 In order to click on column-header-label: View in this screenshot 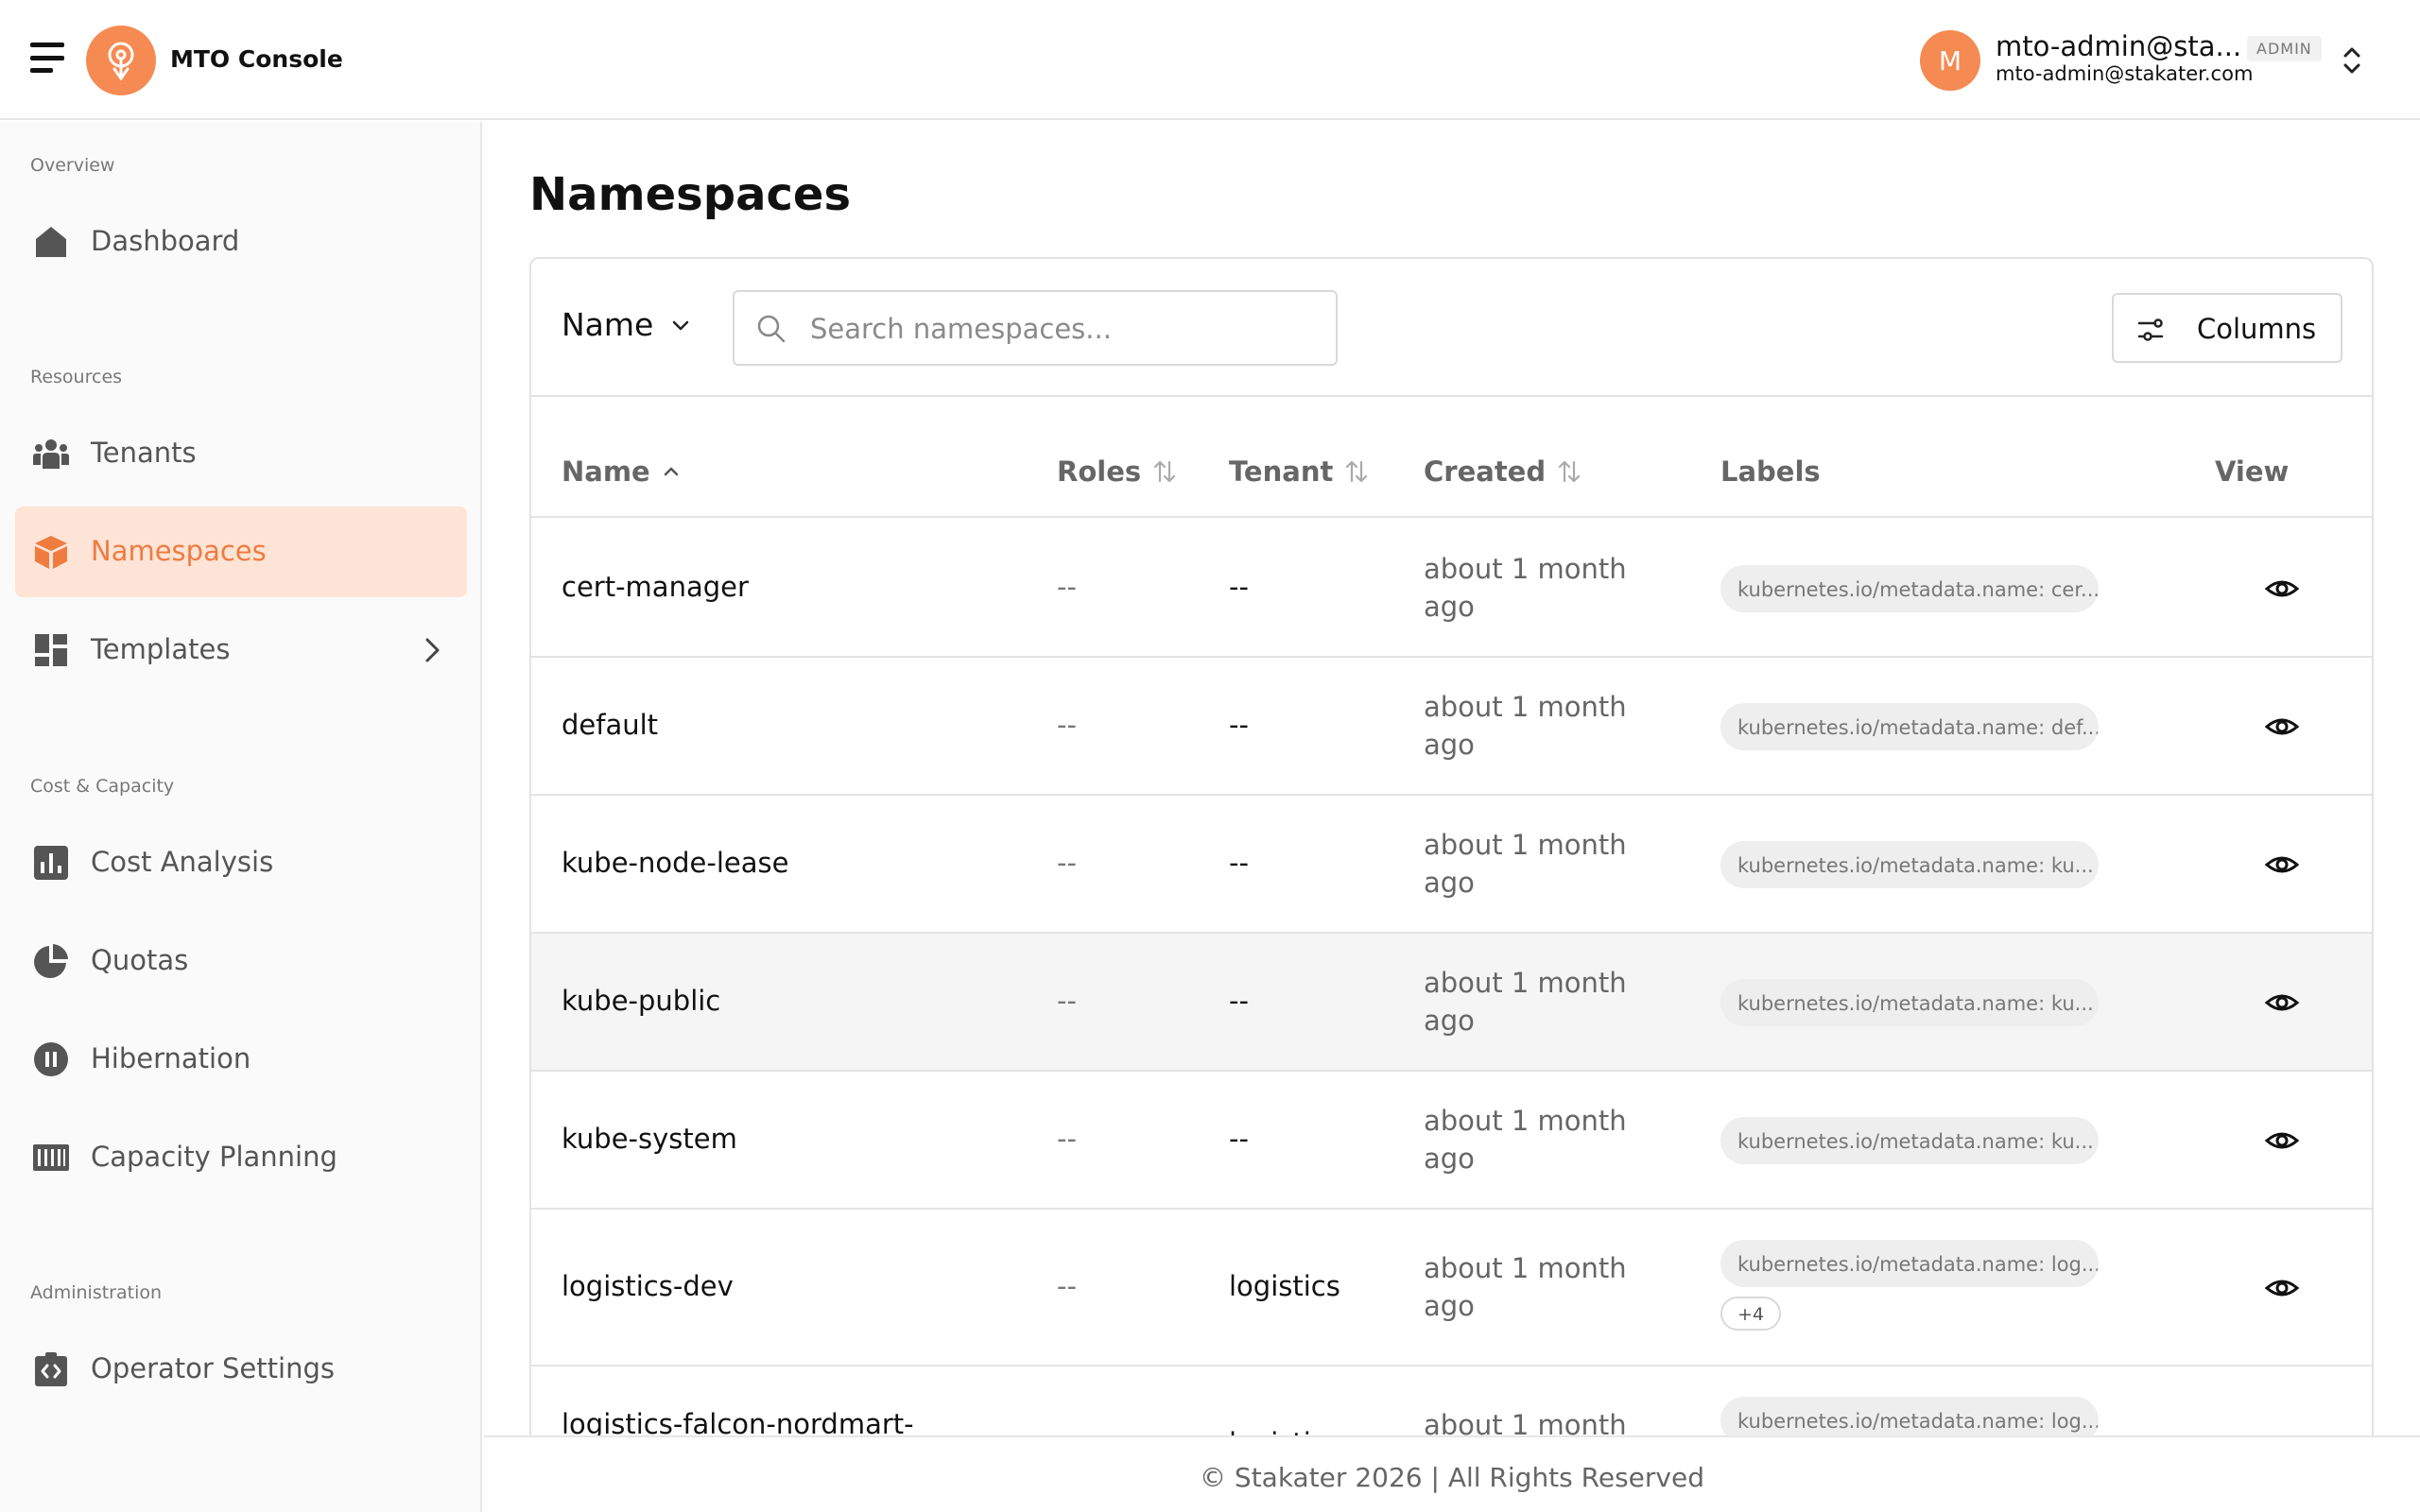, I will do `click(2252, 471)`.